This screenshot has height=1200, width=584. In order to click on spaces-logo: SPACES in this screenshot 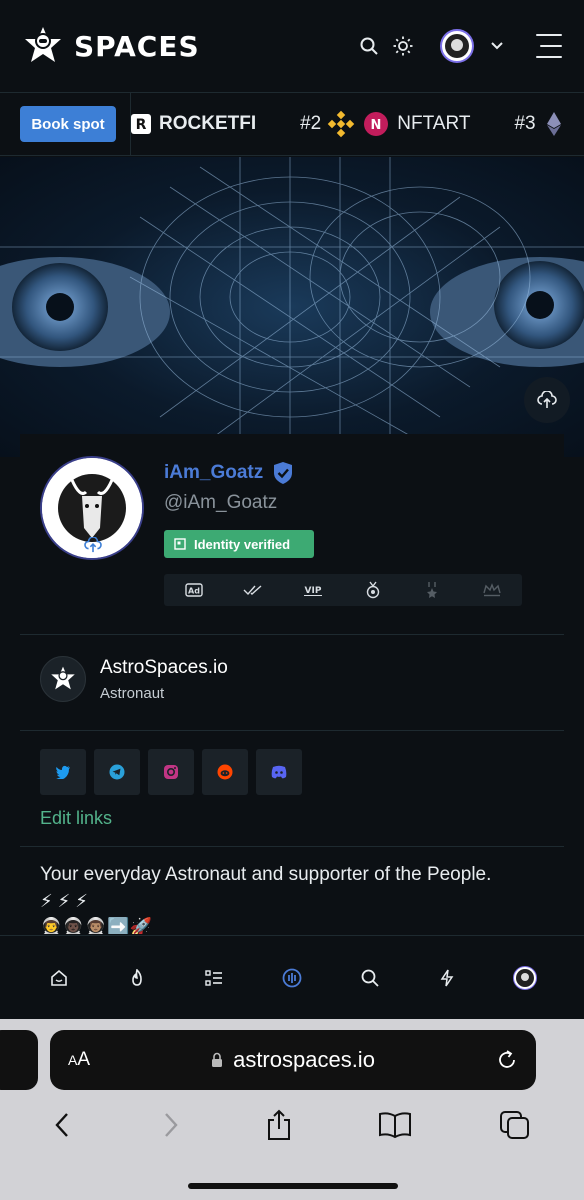, I will do `click(110, 46)`.